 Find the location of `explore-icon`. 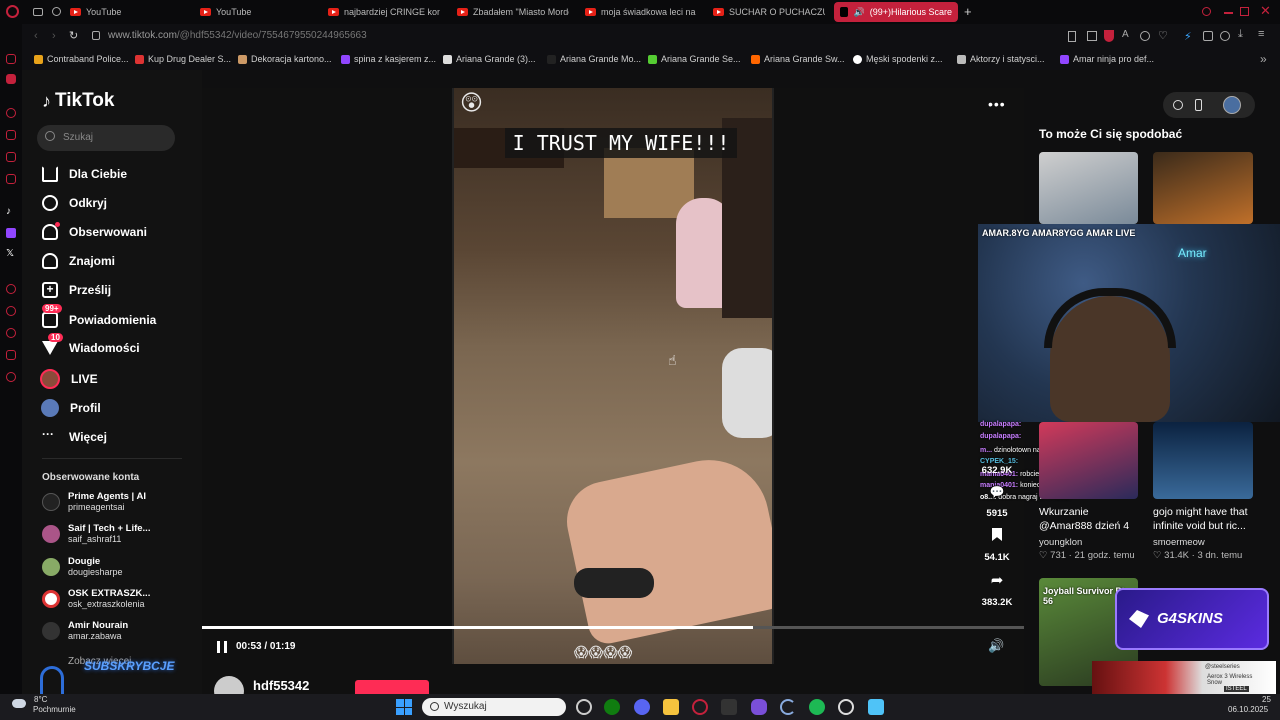

explore-icon is located at coordinates (1178, 105).